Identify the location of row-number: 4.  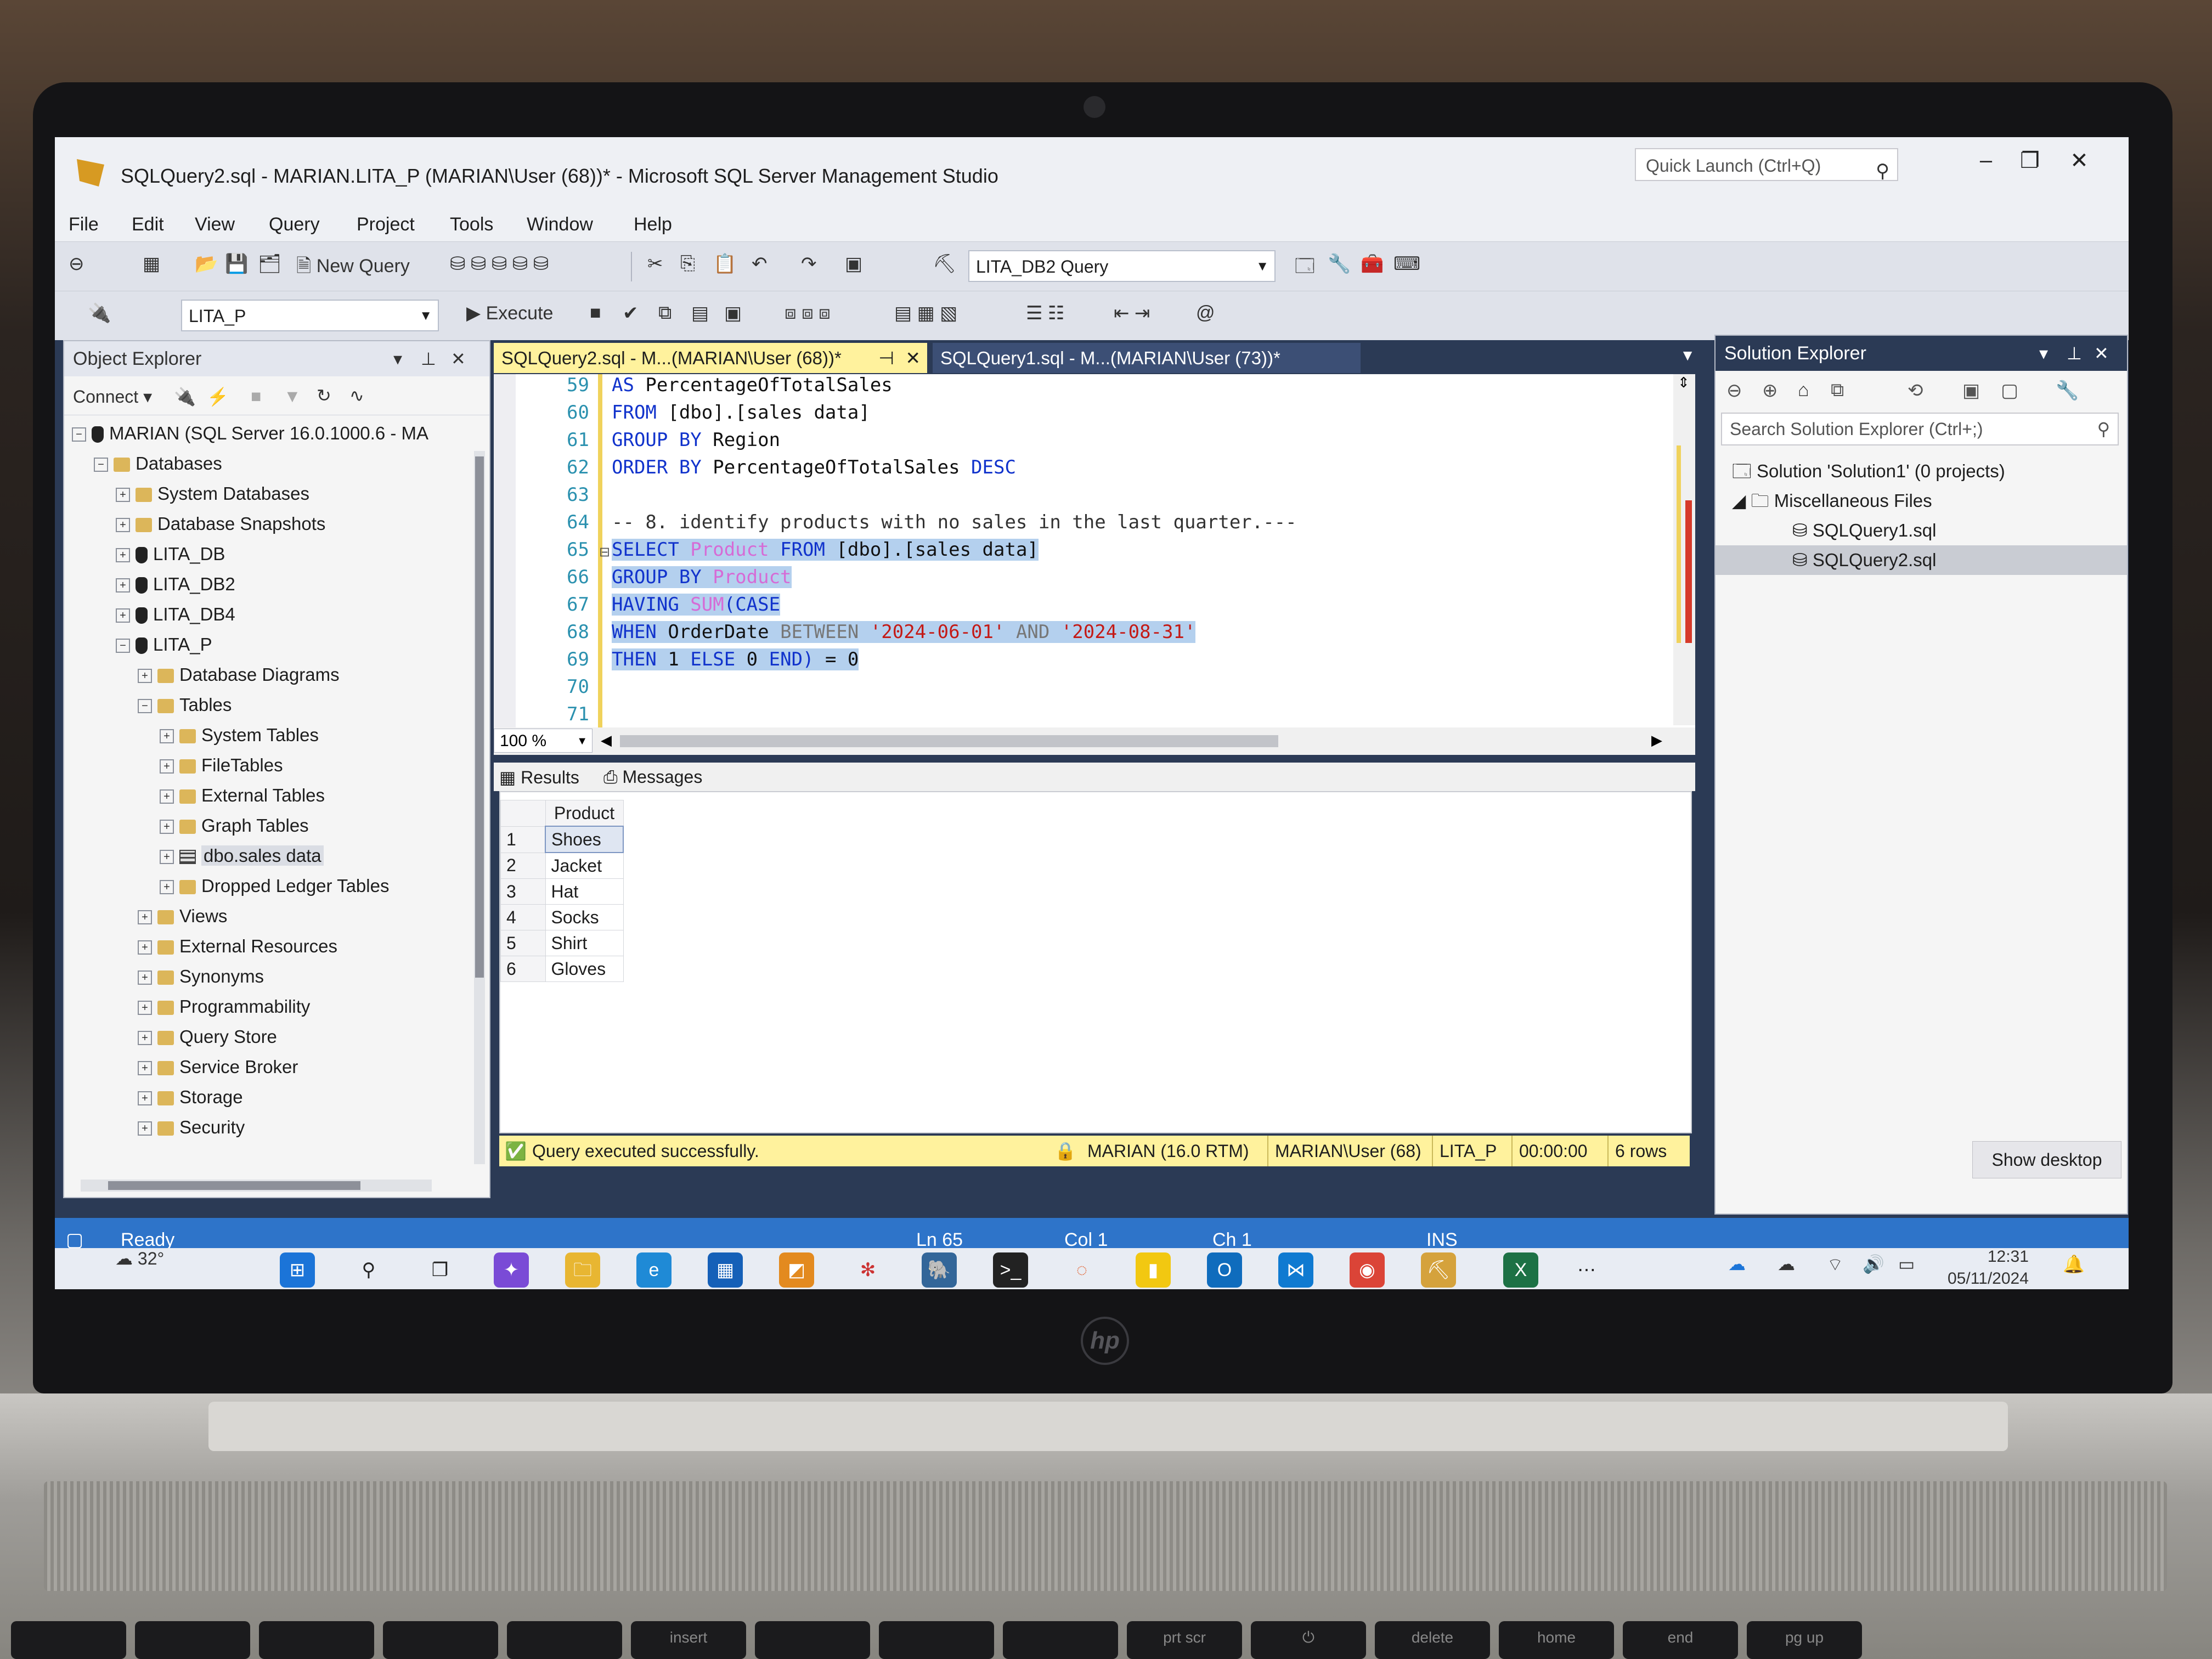
(523, 917).